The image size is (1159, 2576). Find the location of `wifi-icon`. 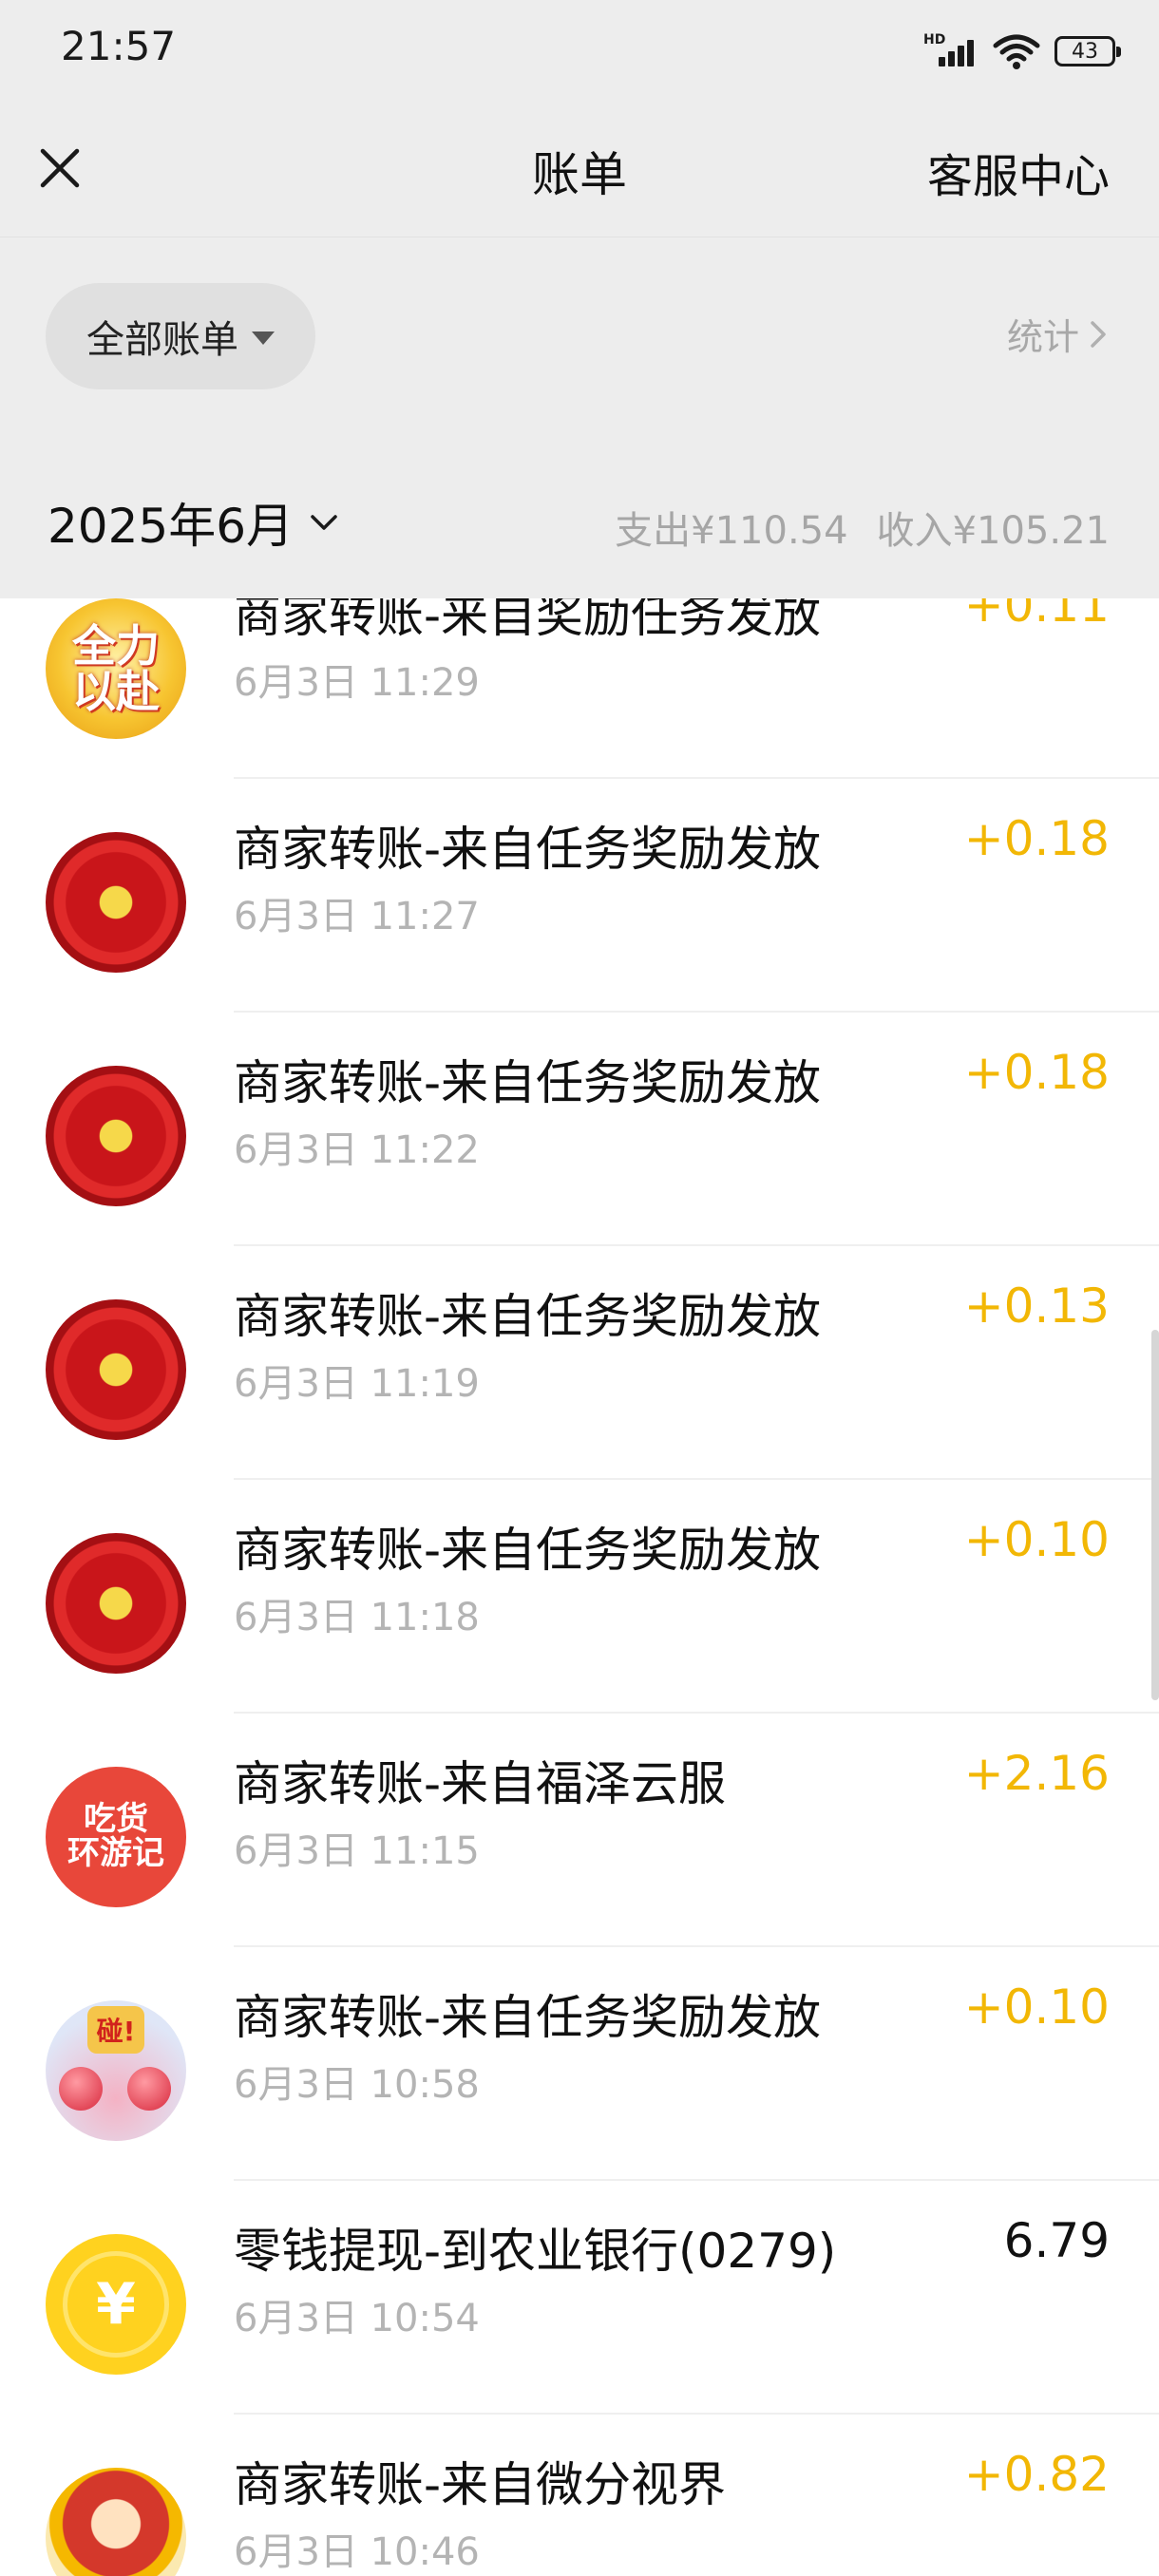

wifi-icon is located at coordinates (1016, 51).